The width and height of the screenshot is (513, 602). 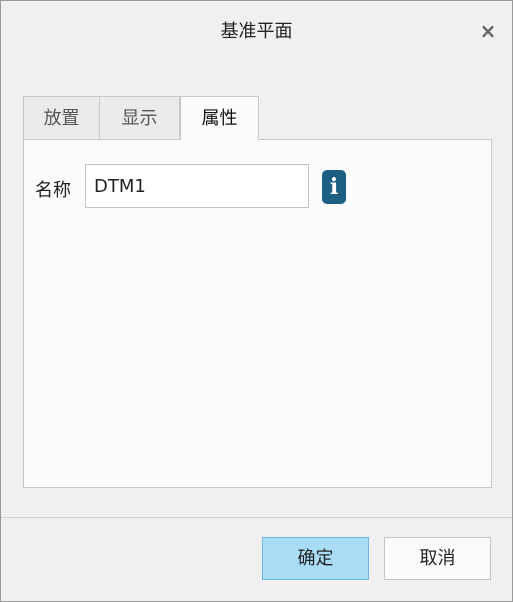 What do you see at coordinates (219, 118) in the screenshot?
I see `tab-properties: 属性` at bounding box center [219, 118].